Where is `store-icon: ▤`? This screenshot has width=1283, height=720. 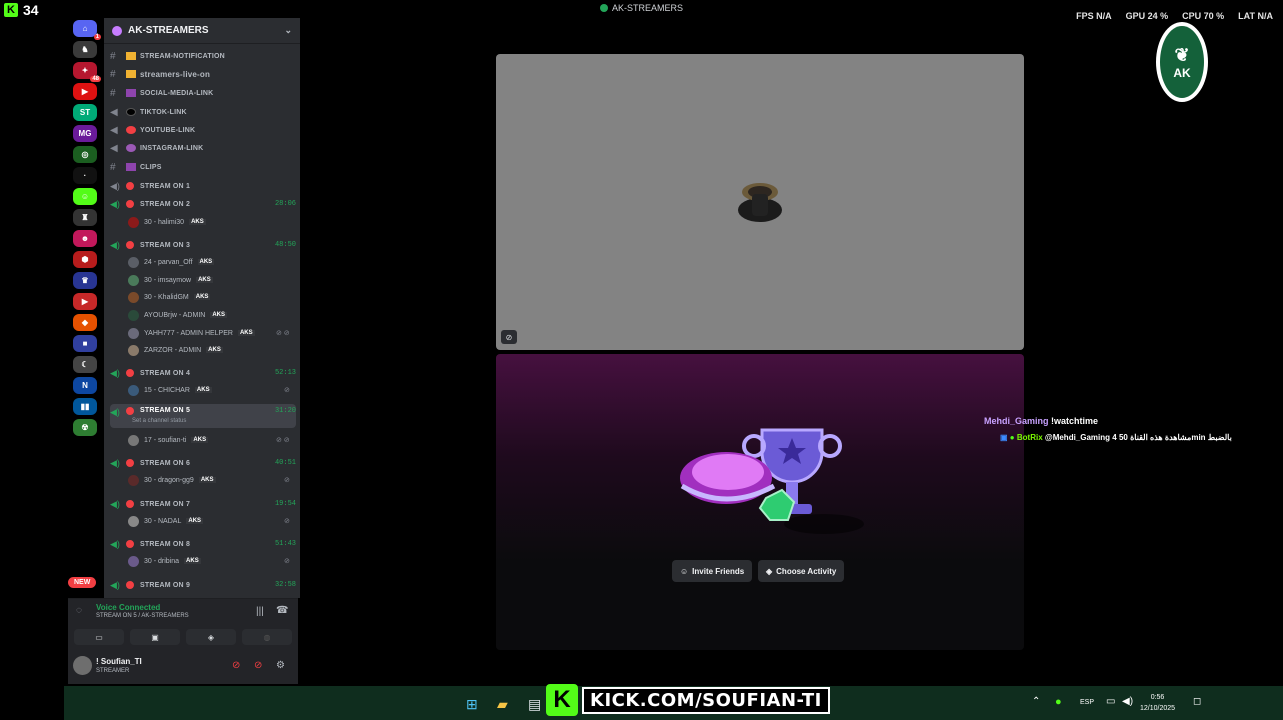
store-icon: ▤ is located at coordinates (534, 704).